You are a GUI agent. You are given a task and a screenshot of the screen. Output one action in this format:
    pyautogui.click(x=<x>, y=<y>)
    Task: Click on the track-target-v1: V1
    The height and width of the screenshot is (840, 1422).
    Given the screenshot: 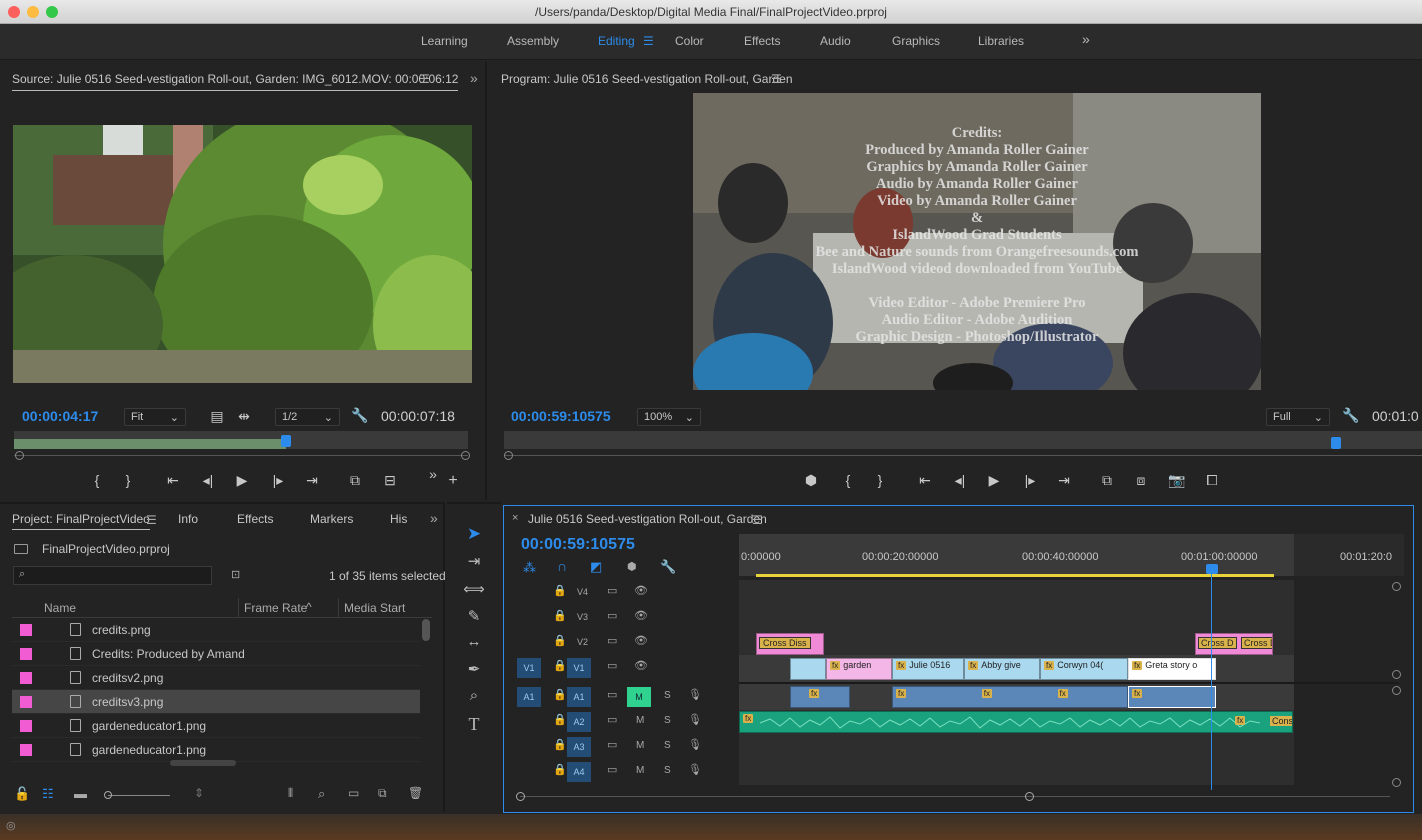 What is the action you would take?
    pyautogui.click(x=579, y=668)
    